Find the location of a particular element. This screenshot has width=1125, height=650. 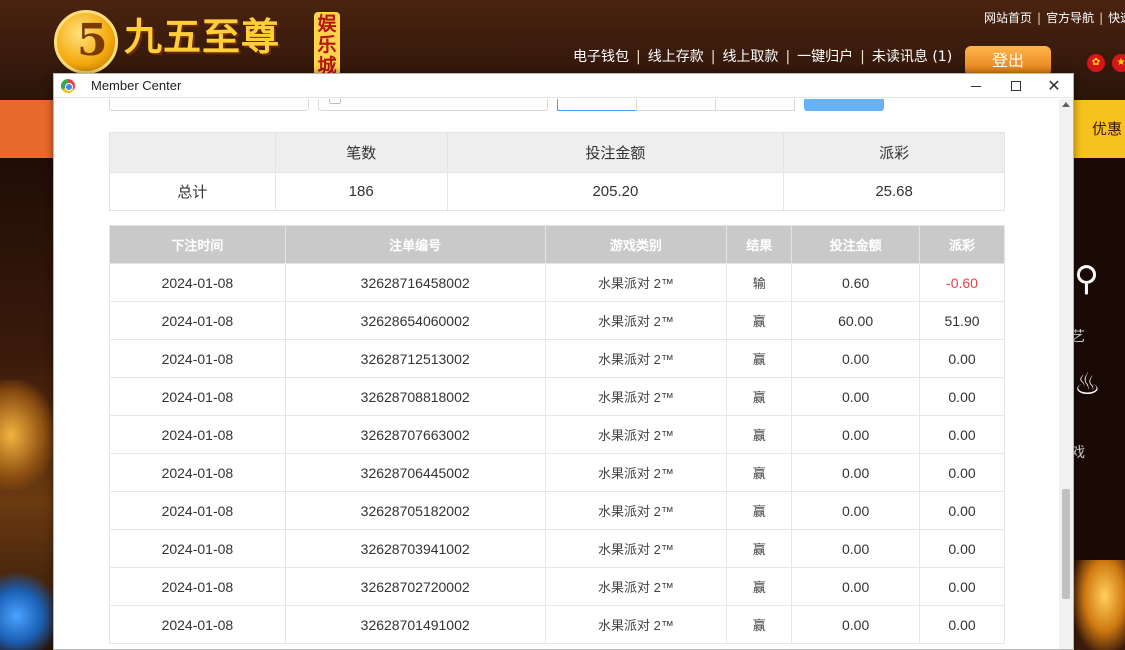

top-links: 网站首页 | 官方导航 | 快速 is located at coordinates (1054, 17).